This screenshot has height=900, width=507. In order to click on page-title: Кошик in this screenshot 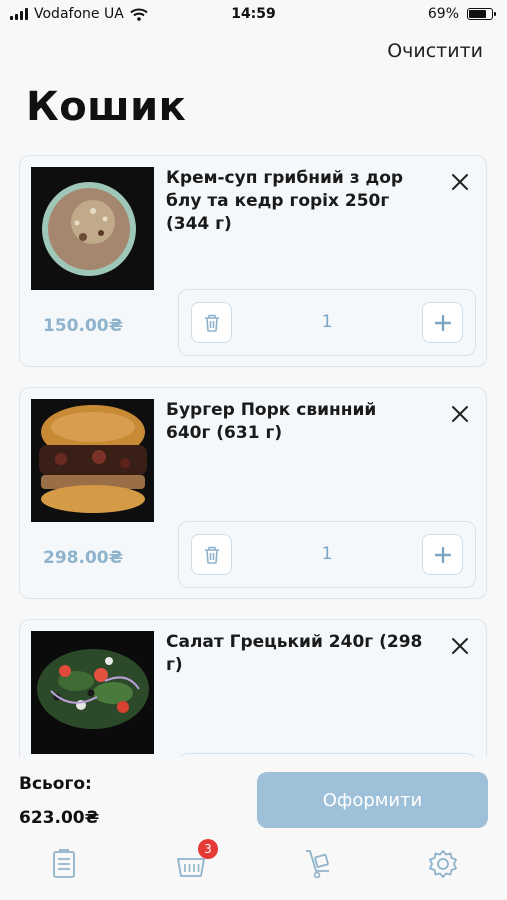, I will do `click(106, 107)`.